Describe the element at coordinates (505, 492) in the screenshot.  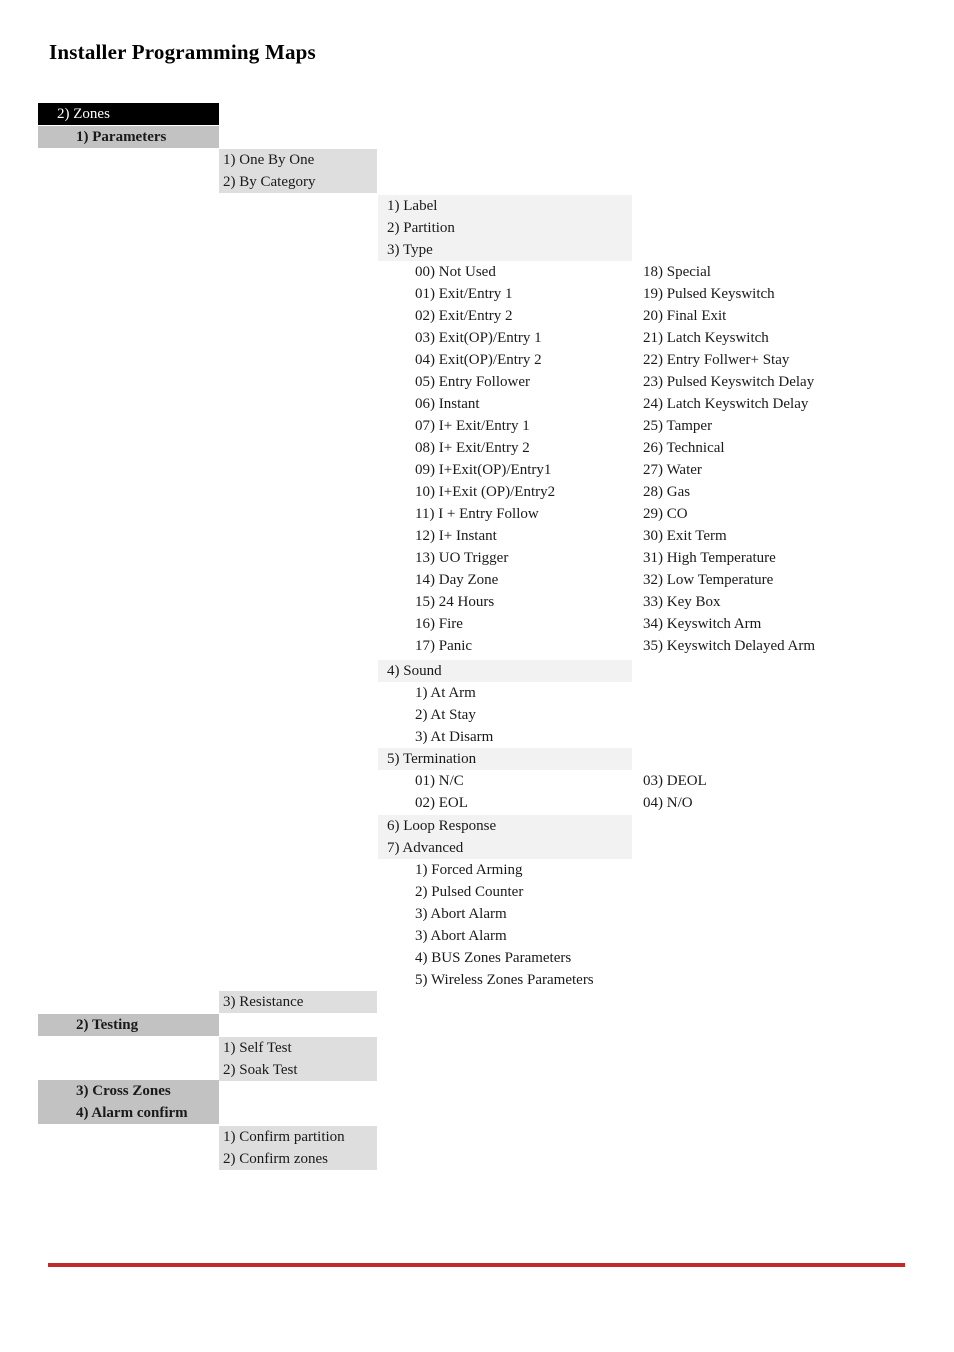
I see `zone-type-option: 10) I+Exit (OP)/Entry2` at that location.